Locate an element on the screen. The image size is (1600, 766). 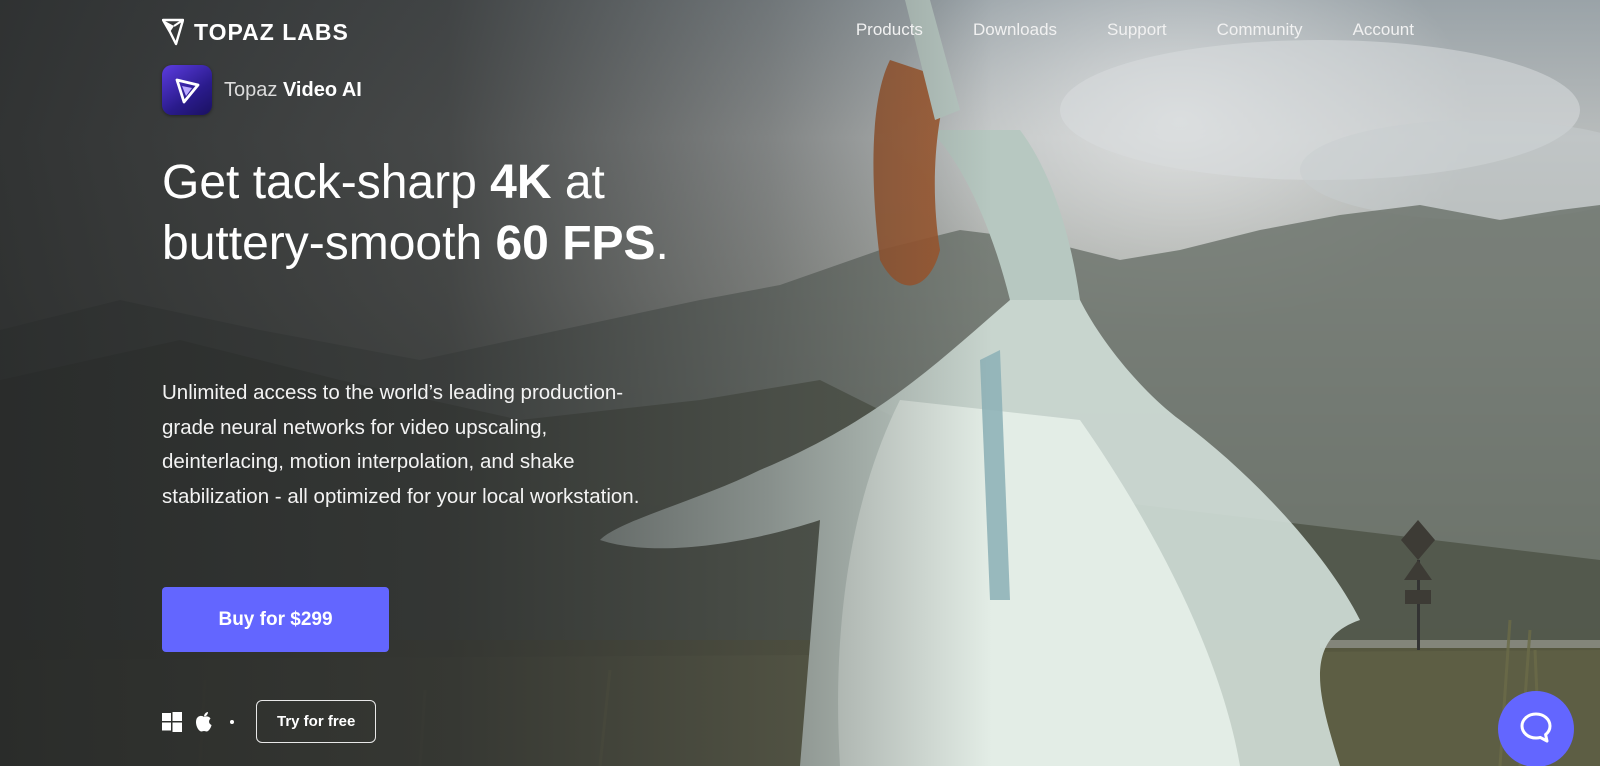
buy-button: Buy for $299 is located at coordinates (275, 619).